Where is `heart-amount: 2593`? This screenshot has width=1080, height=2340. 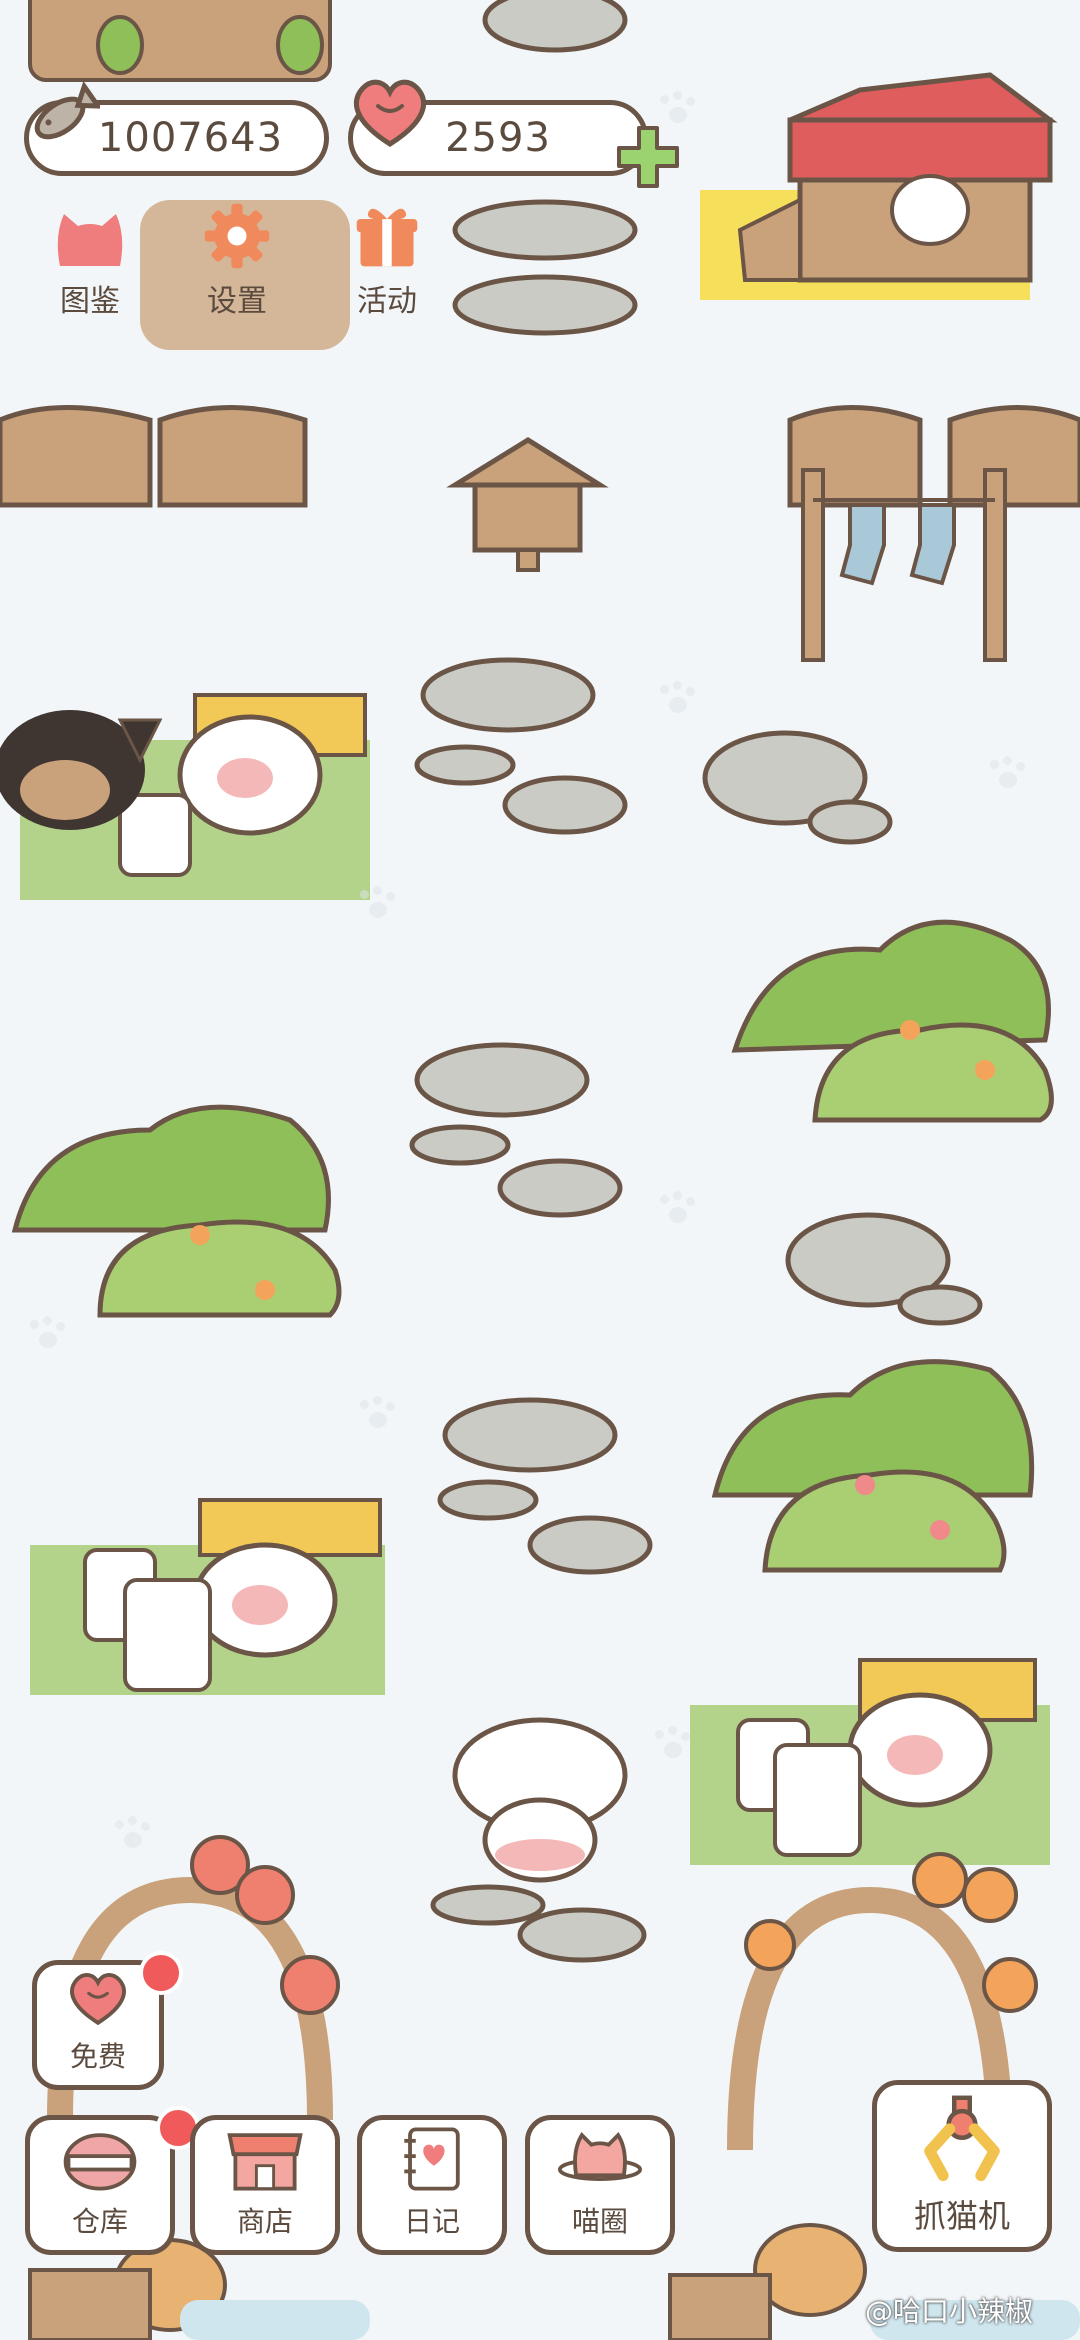
heart-amount: 2593 is located at coordinates (498, 138).